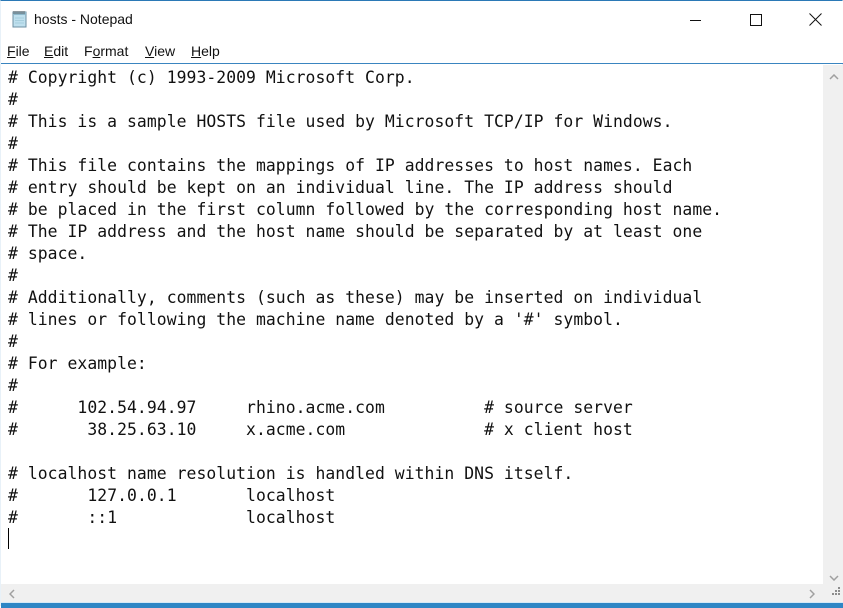 The width and height of the screenshot is (843, 608). Describe the element at coordinates (22, 51) in the screenshot. I see `menu-file-label: ile` at that location.